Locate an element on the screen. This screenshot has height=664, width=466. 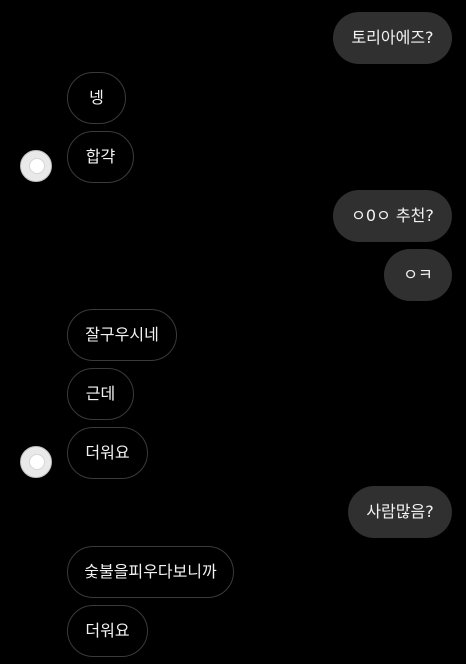
message-bubble-outgoing: 사람많음? is located at coordinates (400, 512).